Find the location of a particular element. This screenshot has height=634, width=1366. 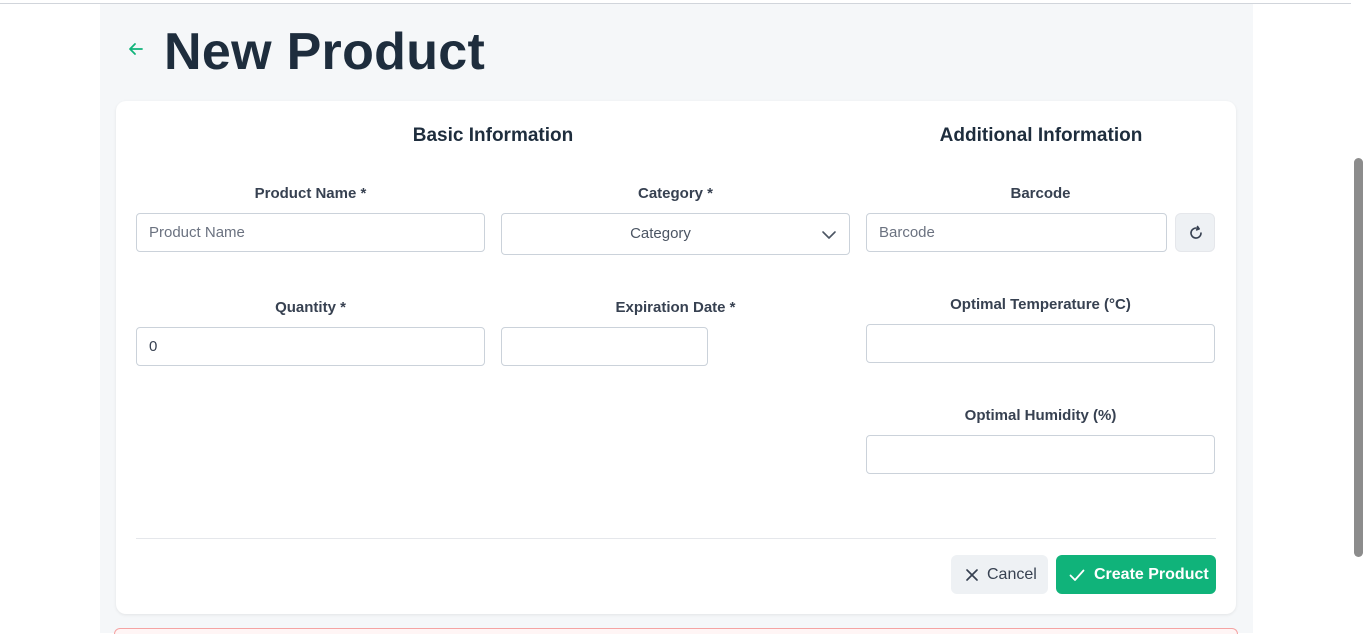

optimal-temperature-input is located at coordinates (1040, 343).